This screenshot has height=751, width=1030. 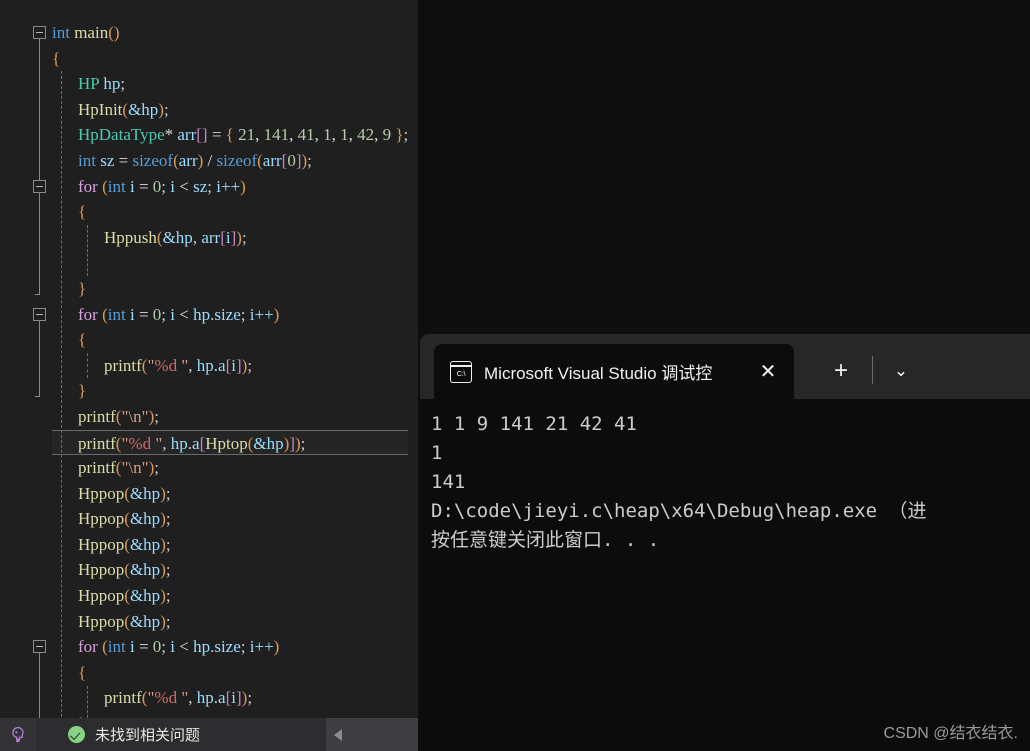 I want to click on code-token: *, so click(x=171, y=135).